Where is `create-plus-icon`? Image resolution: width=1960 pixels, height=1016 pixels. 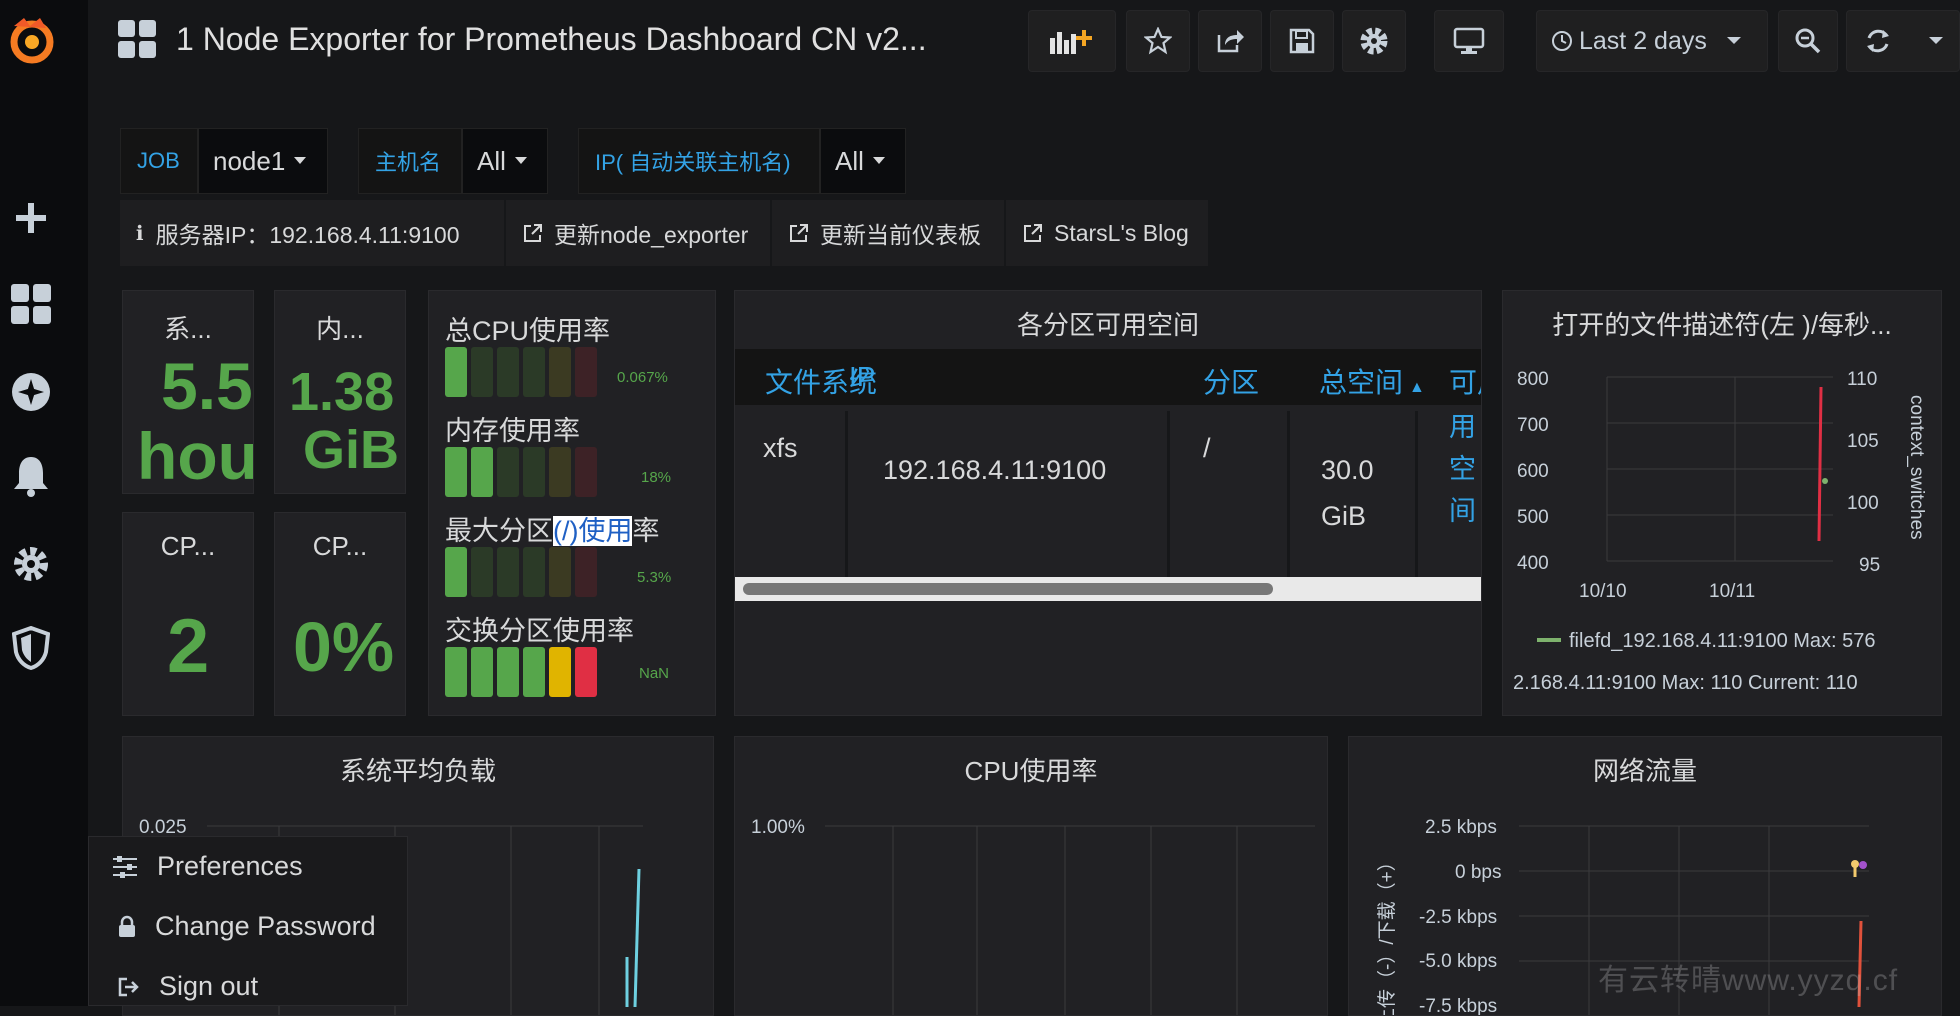
create-plus-icon is located at coordinates (31, 218).